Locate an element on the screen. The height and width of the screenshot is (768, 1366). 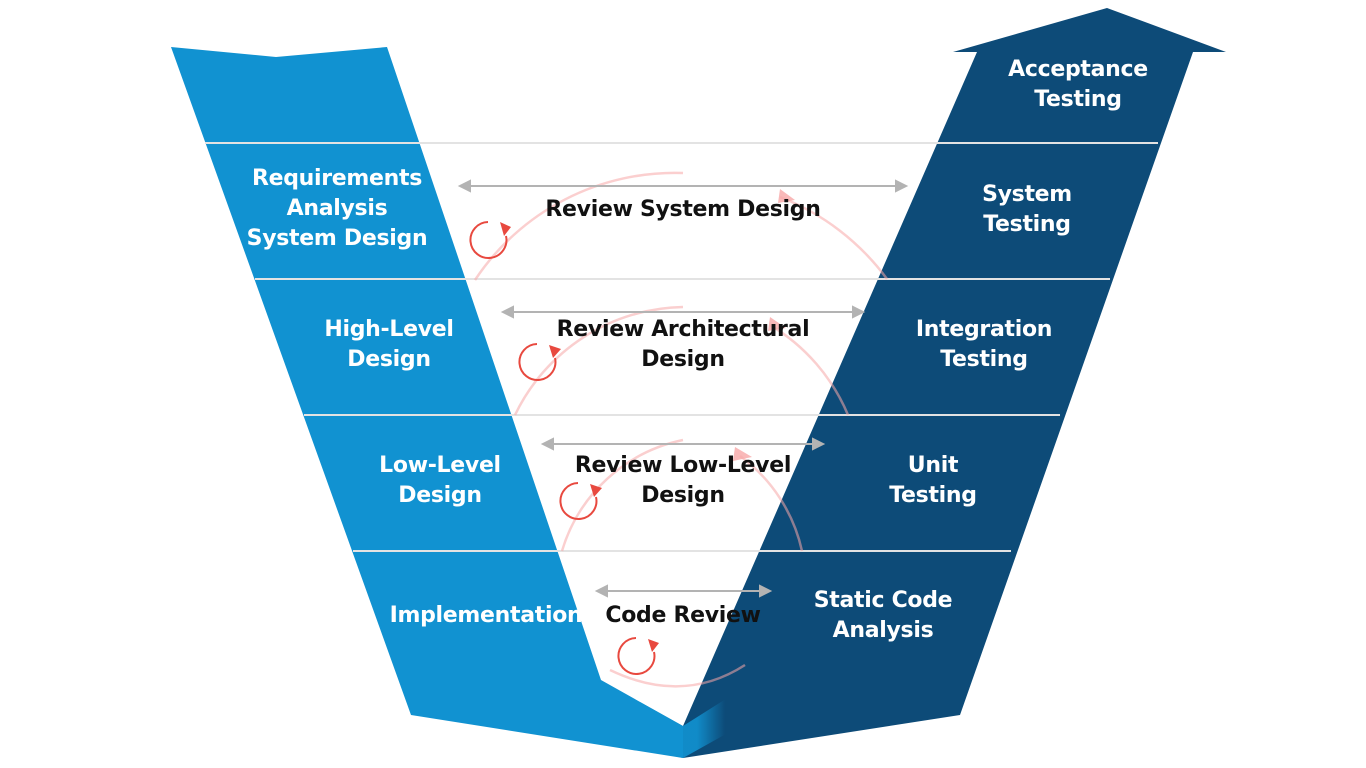
review-code: Code Review is located at coordinates (683, 615).